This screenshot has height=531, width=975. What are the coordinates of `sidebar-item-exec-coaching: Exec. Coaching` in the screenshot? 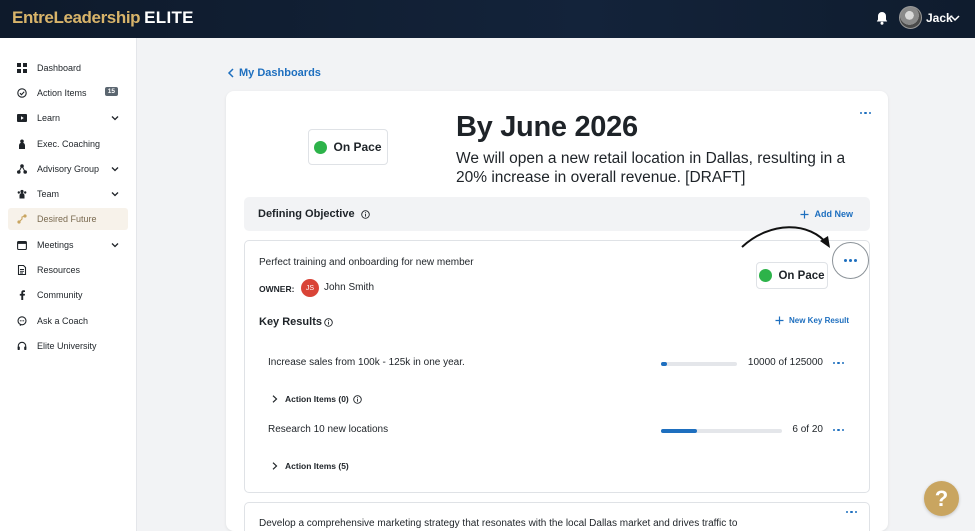 It's located at (68, 144).